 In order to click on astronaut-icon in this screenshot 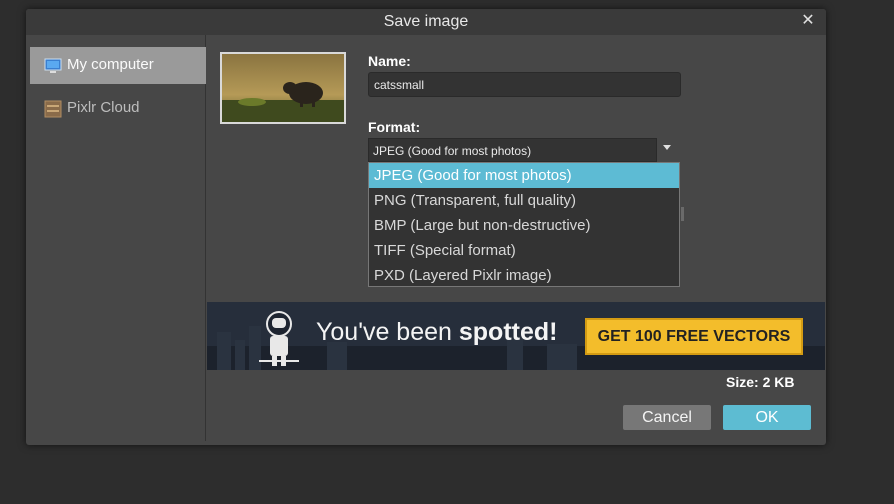, I will do `click(279, 338)`.